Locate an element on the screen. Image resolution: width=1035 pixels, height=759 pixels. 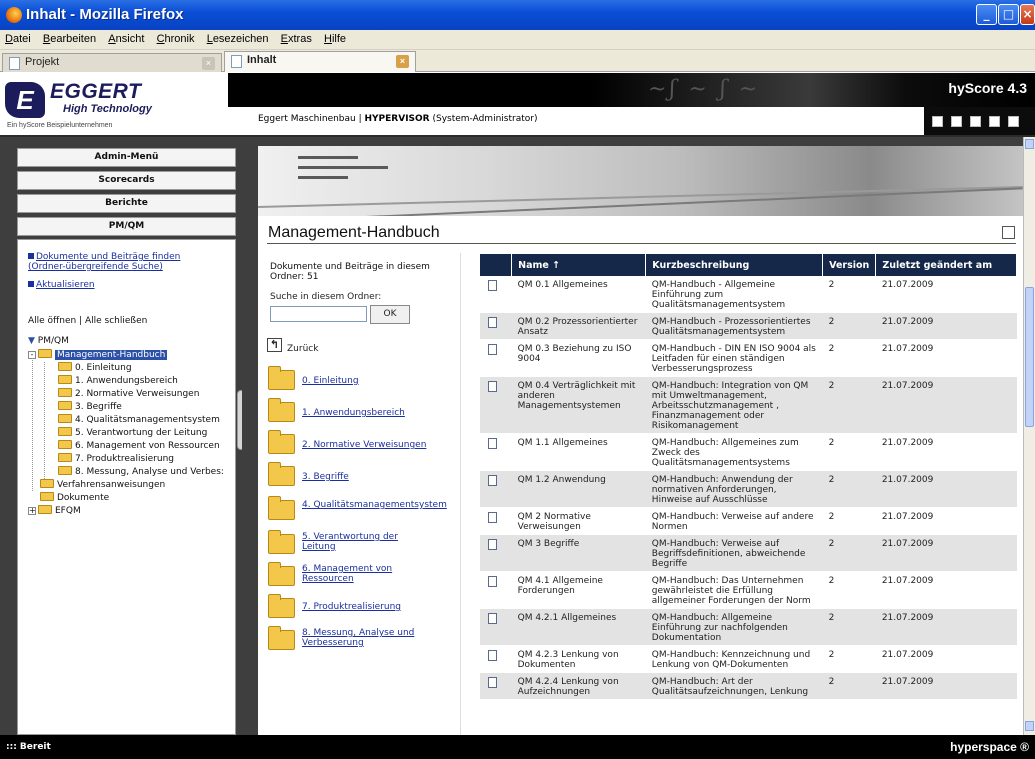
folder-link: 3. Begriffe is located at coordinates (325, 477).